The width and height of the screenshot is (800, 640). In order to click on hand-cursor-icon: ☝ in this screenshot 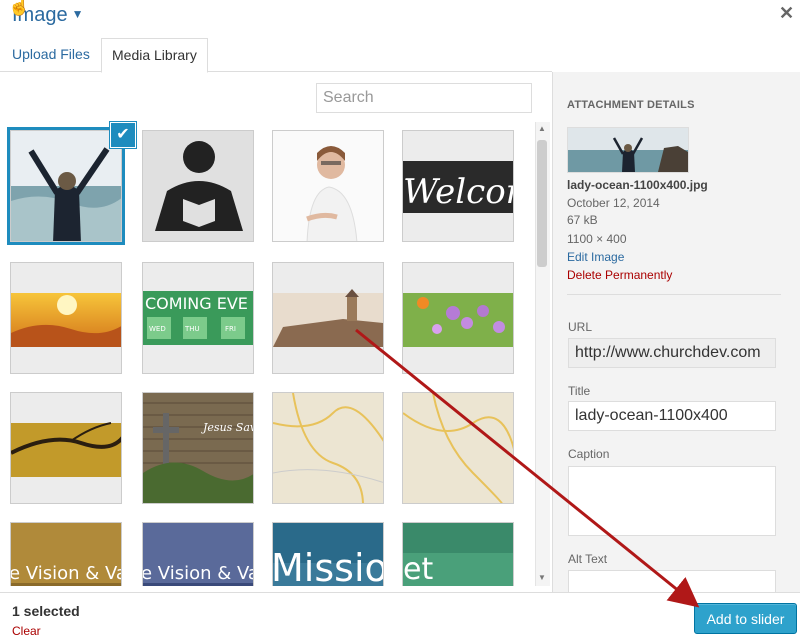, I will do `click(19, 8)`.